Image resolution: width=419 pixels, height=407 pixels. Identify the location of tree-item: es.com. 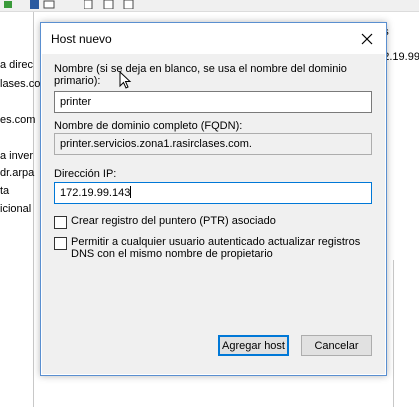
(17, 120).